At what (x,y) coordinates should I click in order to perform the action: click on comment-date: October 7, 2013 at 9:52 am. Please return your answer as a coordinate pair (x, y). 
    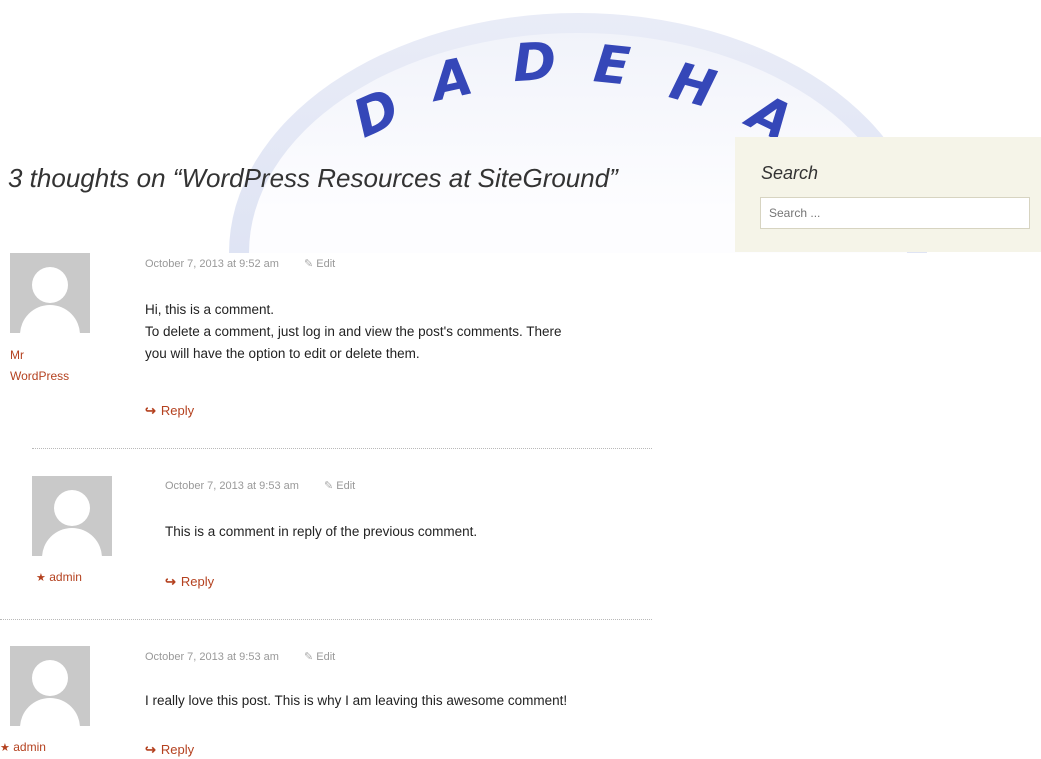
    Looking at the image, I should click on (212, 264).